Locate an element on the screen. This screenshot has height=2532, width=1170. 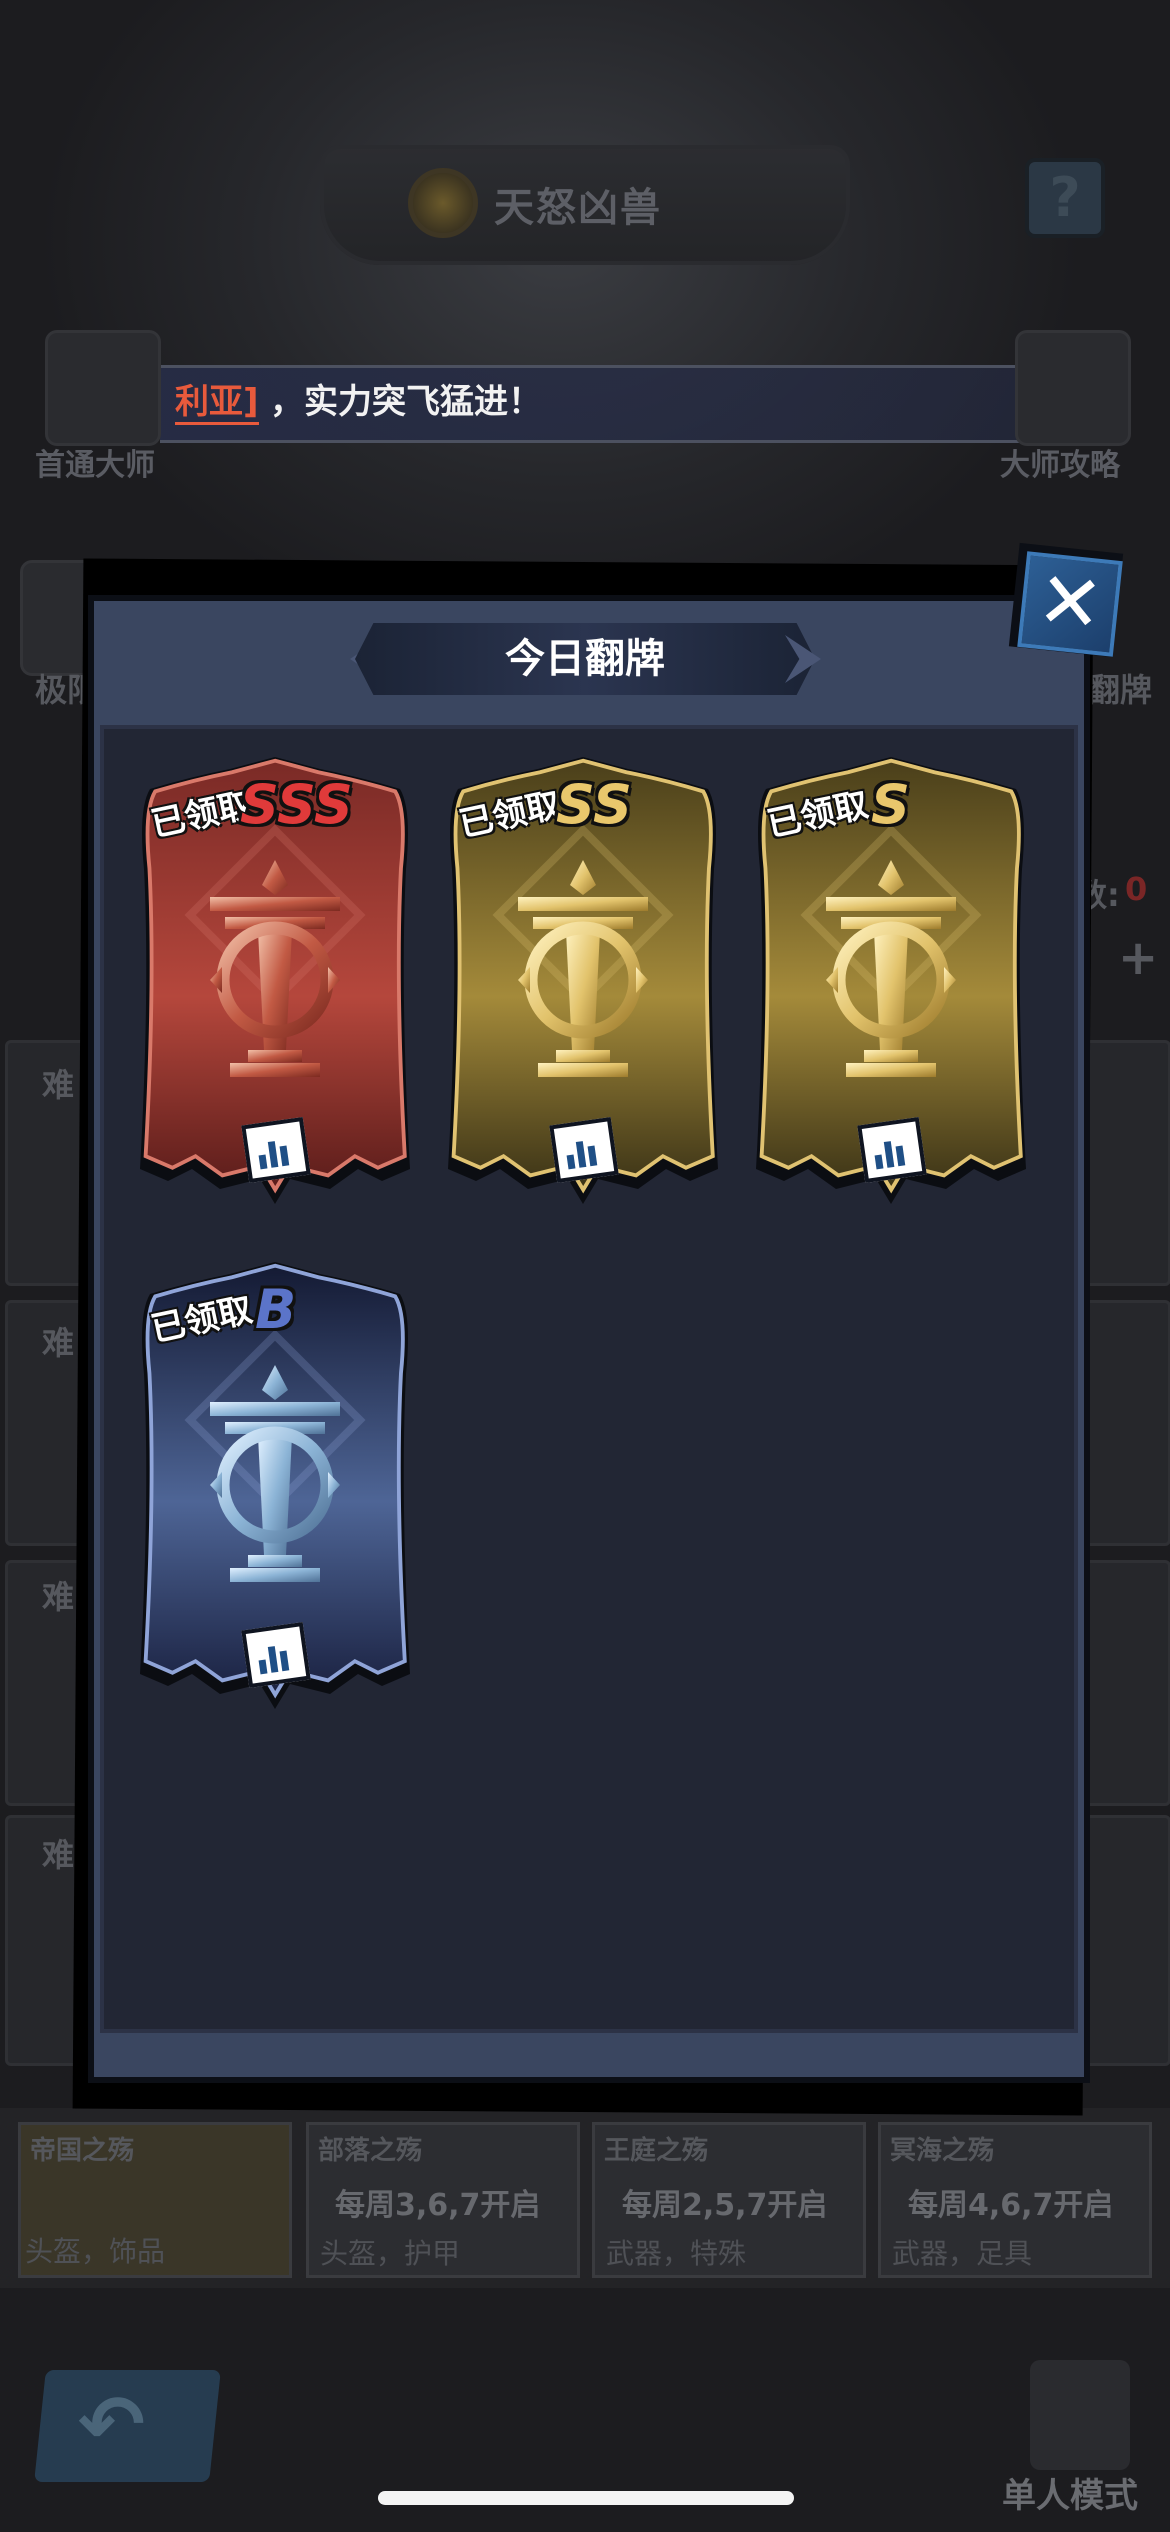
first-clear-master-label: 首通大师 is located at coordinates (95, 465).